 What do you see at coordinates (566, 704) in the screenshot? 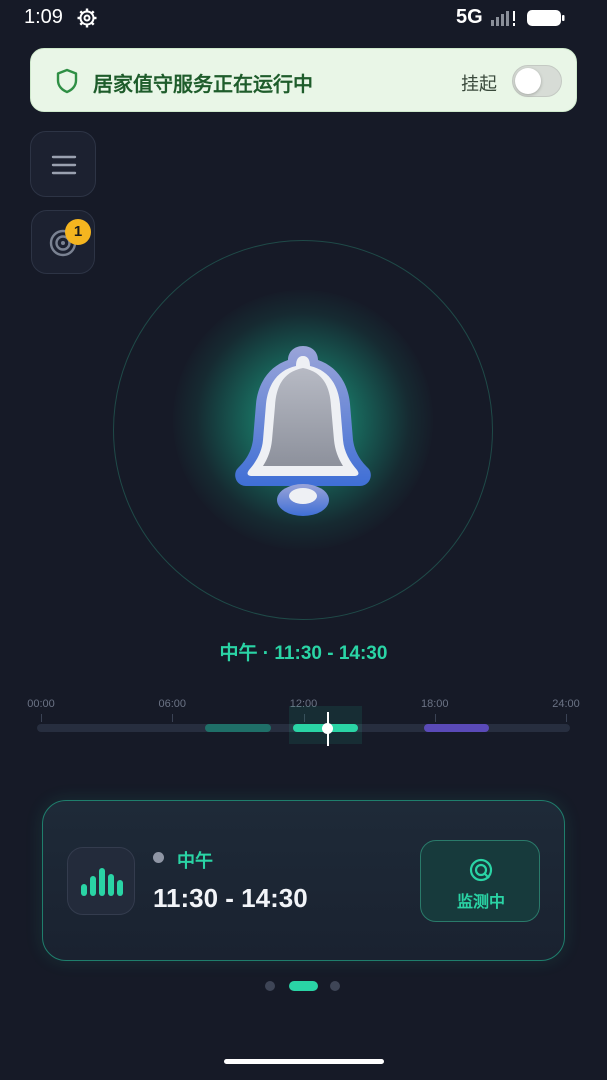
I see `timeline-tick-label: 24:00` at bounding box center [566, 704].